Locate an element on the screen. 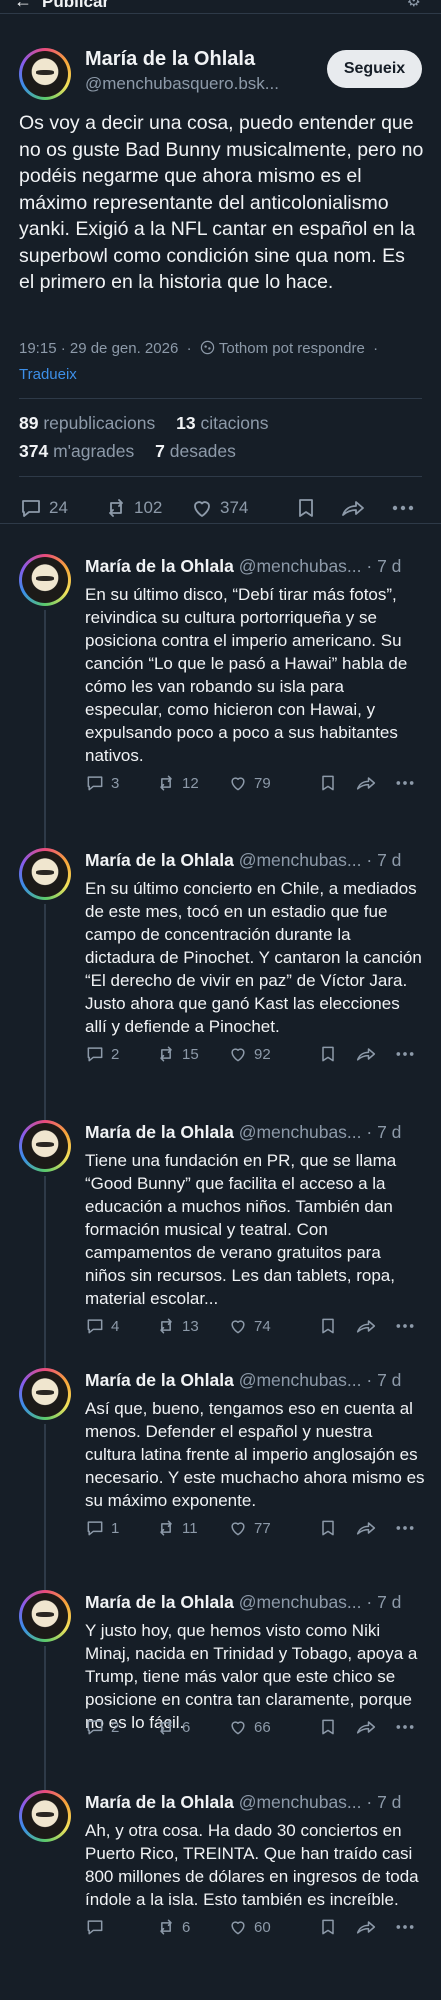 This screenshot has width=441, height=2000. reply-button: 1 is located at coordinates (102, 1528).